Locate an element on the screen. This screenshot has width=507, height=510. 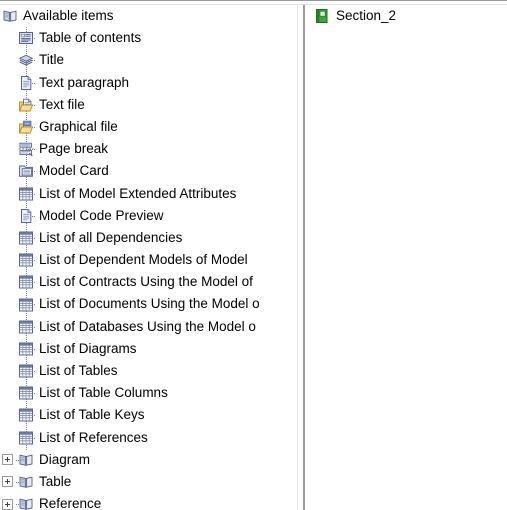
tree-item-label: Diagram is located at coordinates (65, 459).